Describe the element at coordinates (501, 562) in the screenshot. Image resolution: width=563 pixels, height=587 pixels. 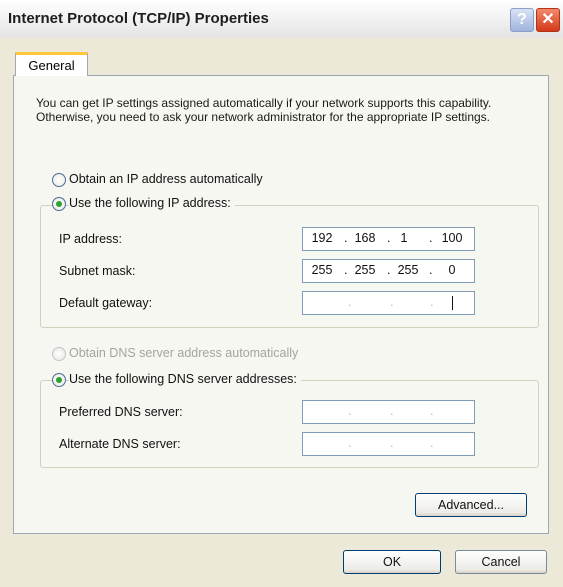
I see `cancel-button: Cancel` at that location.